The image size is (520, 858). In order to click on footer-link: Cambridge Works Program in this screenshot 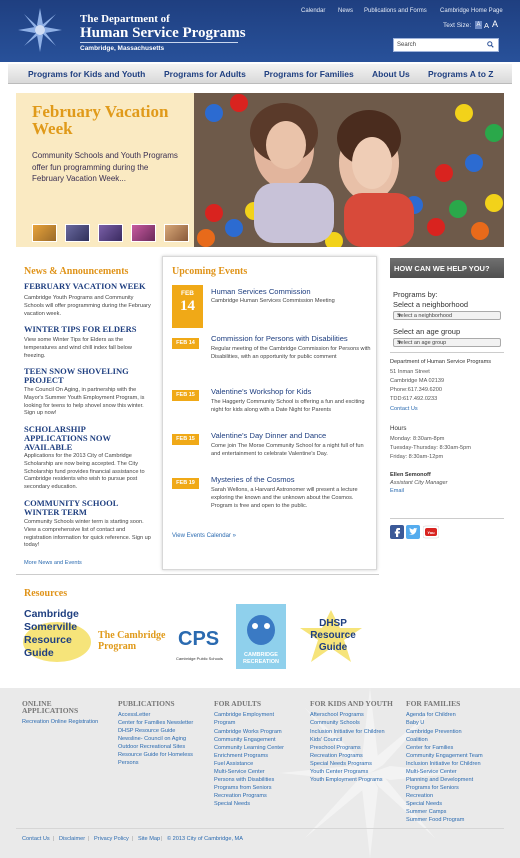, I will do `click(248, 732)`.